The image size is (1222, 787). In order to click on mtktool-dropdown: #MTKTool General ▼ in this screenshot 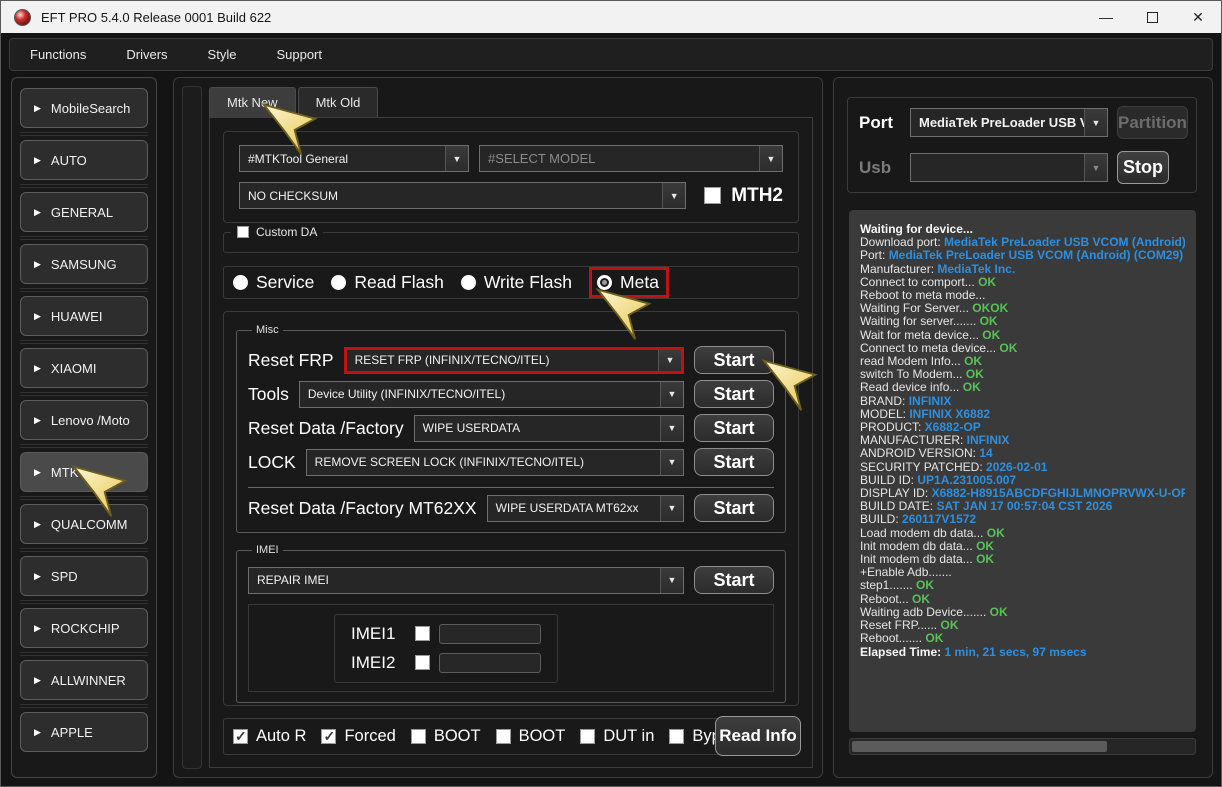, I will do `click(354, 158)`.